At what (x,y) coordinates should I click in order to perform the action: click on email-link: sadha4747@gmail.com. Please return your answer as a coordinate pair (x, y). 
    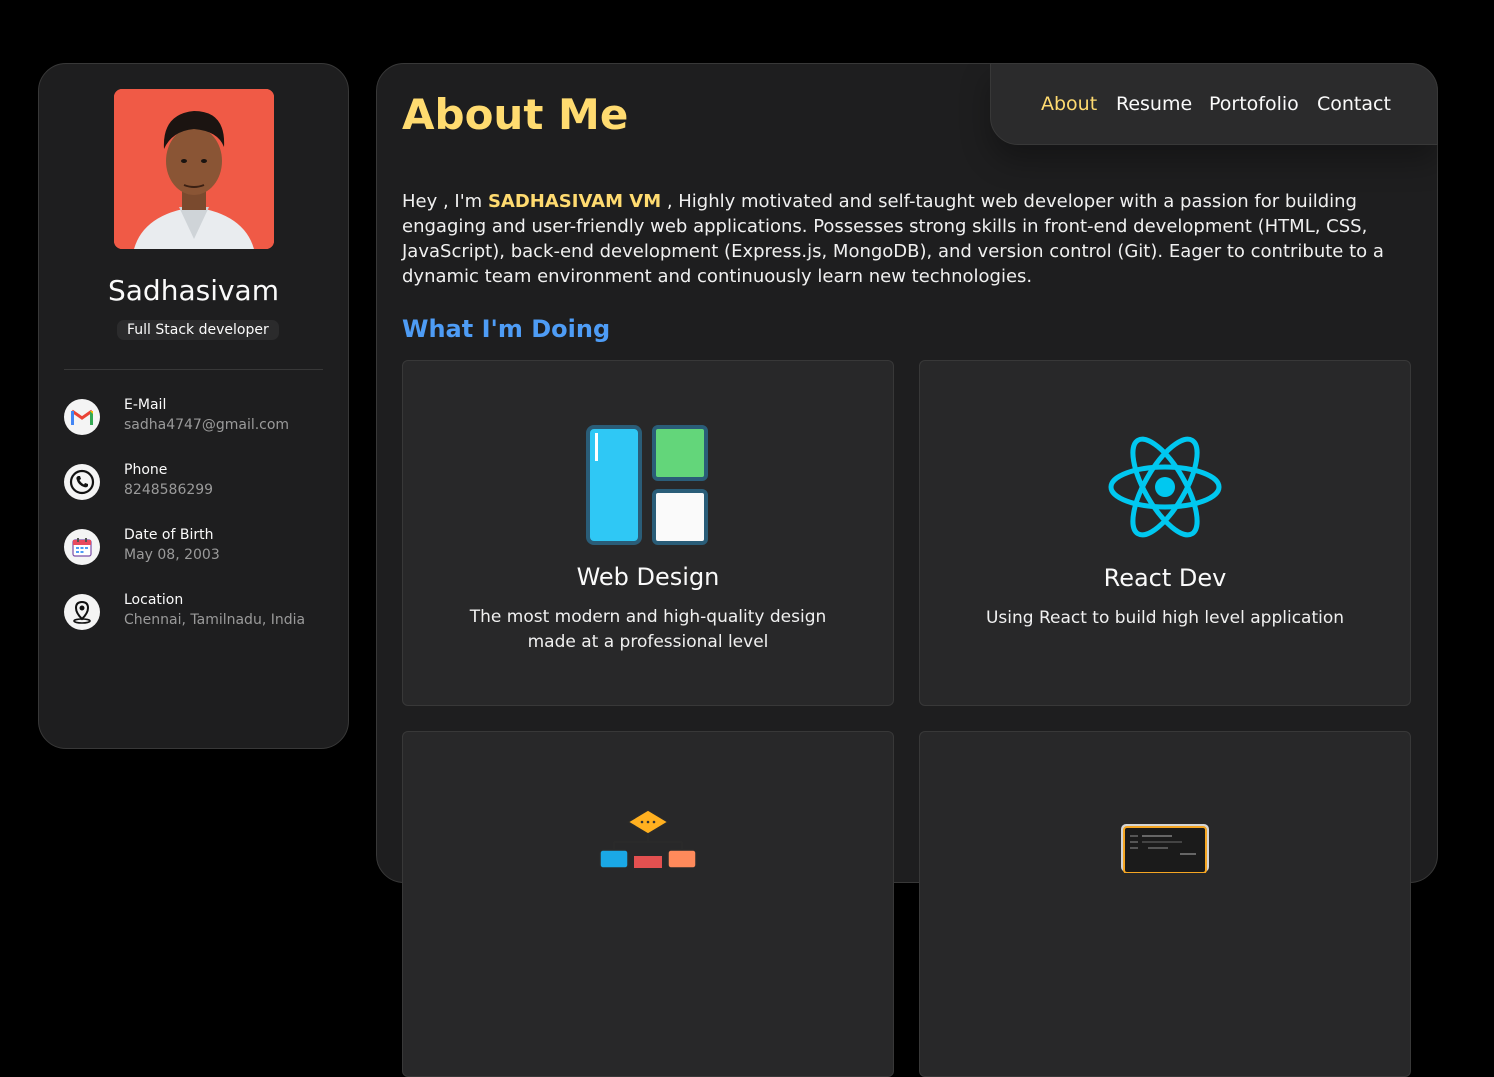
    Looking at the image, I should click on (206, 425).